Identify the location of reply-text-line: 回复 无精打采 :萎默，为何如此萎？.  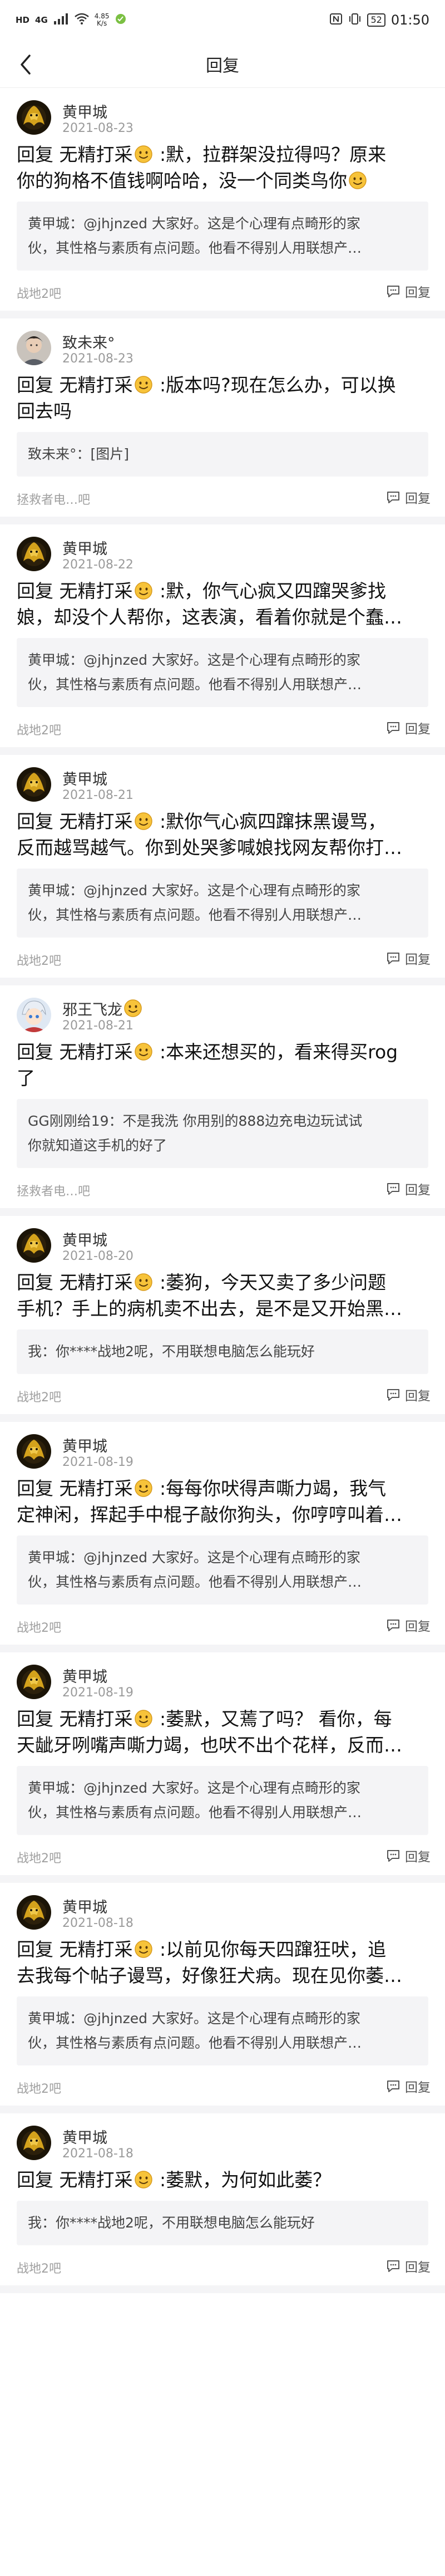
(175, 2180).